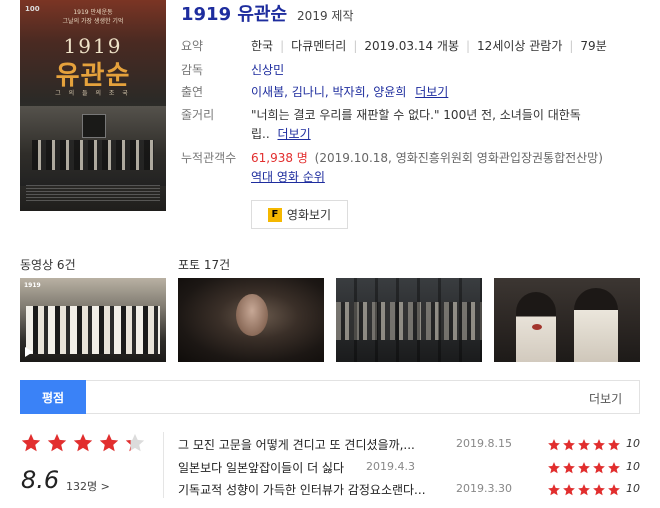 The height and width of the screenshot is (508, 660). Describe the element at coordinates (520, 46) in the screenshot. I see `age-rating: 12세이상 관람가` at that location.